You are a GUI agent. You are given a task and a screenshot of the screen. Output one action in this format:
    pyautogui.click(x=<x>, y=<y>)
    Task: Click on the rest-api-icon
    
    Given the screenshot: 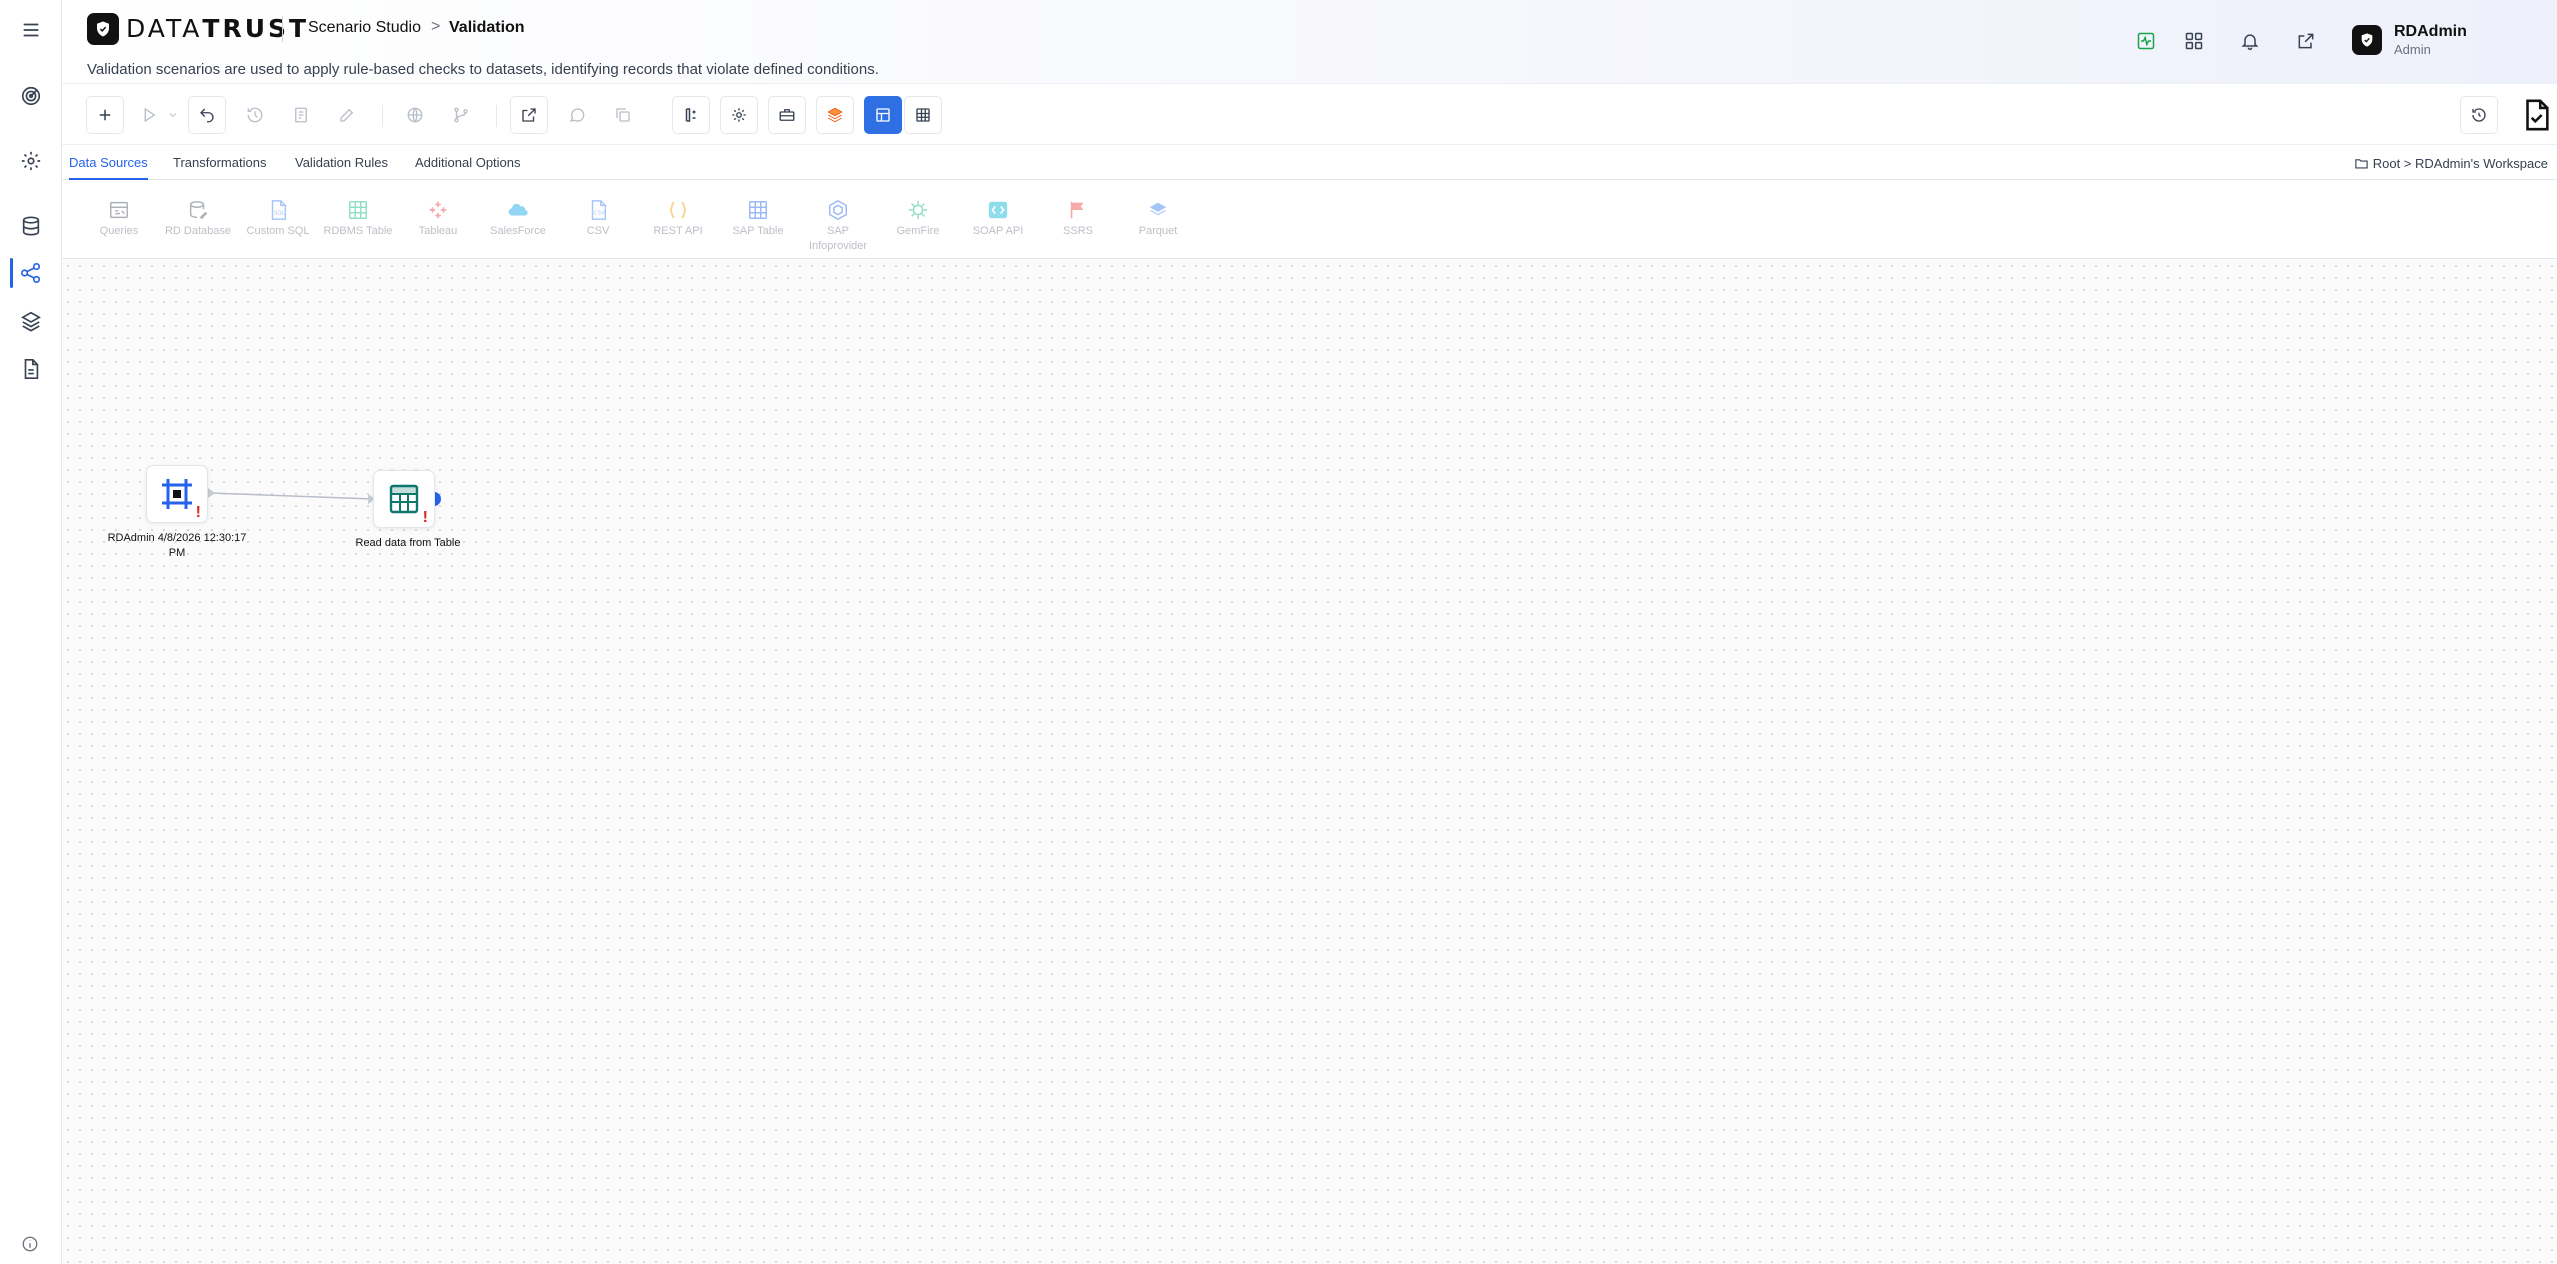 What is the action you would take?
    pyautogui.click(x=678, y=210)
    